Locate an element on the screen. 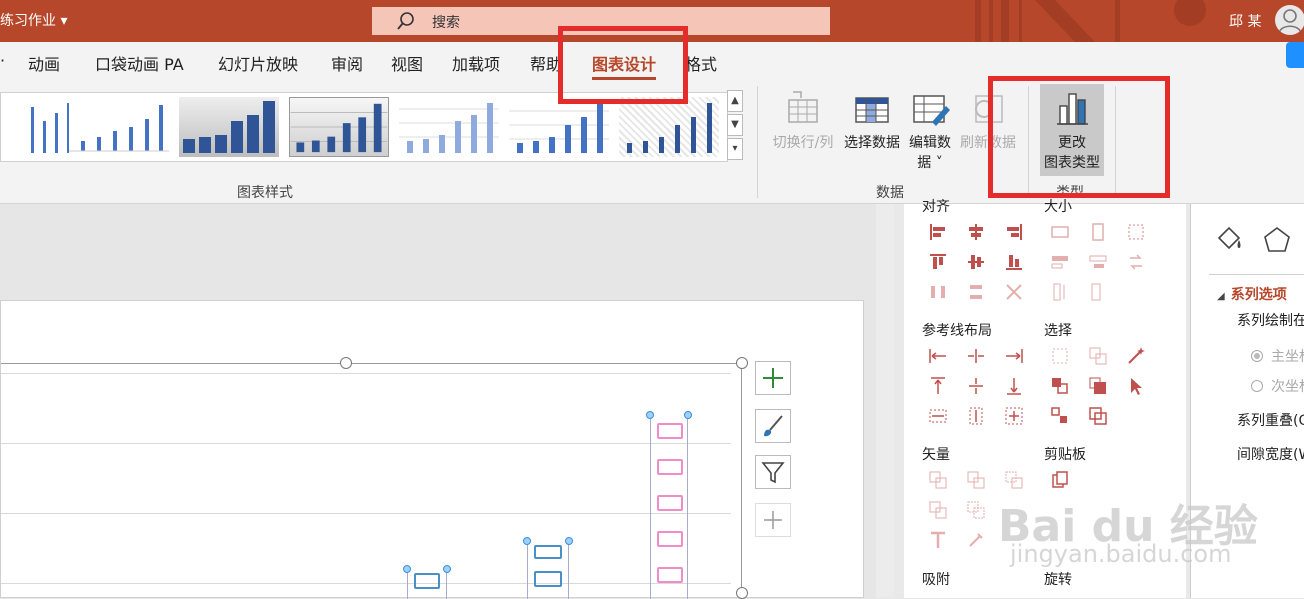 This screenshot has height=599, width=1304. tab-addins: 加载项 is located at coordinates (476, 63).